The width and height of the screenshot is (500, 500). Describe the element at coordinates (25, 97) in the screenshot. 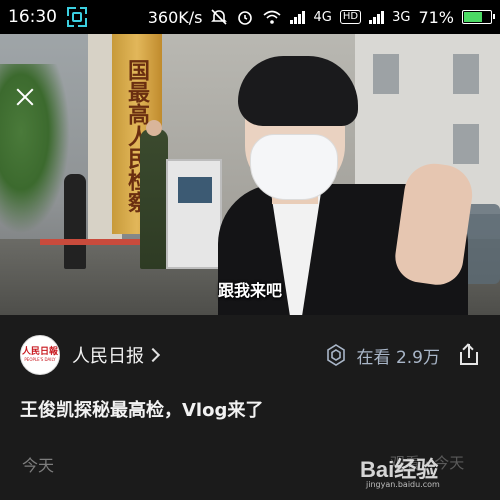

I see `close-icon` at that location.